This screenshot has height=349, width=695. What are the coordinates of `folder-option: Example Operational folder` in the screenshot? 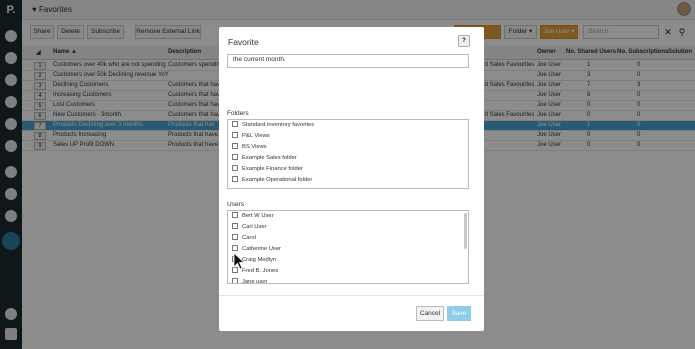 It's located at (272, 181).